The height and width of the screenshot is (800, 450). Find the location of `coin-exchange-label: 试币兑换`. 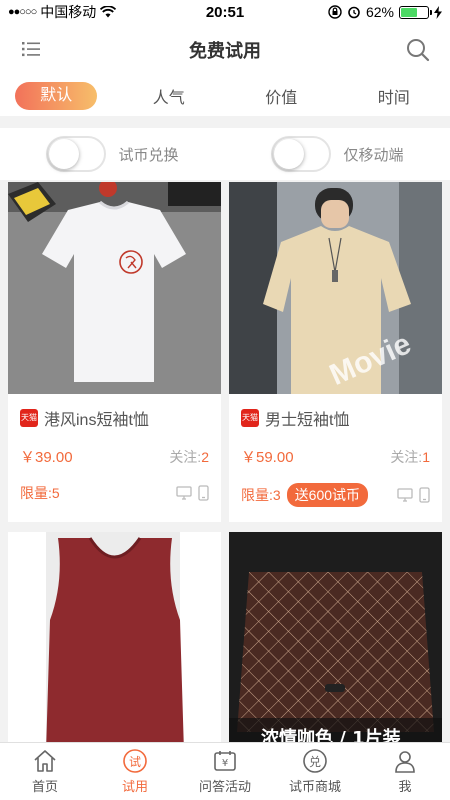

coin-exchange-label: 试币兑换 is located at coordinates (148, 155).